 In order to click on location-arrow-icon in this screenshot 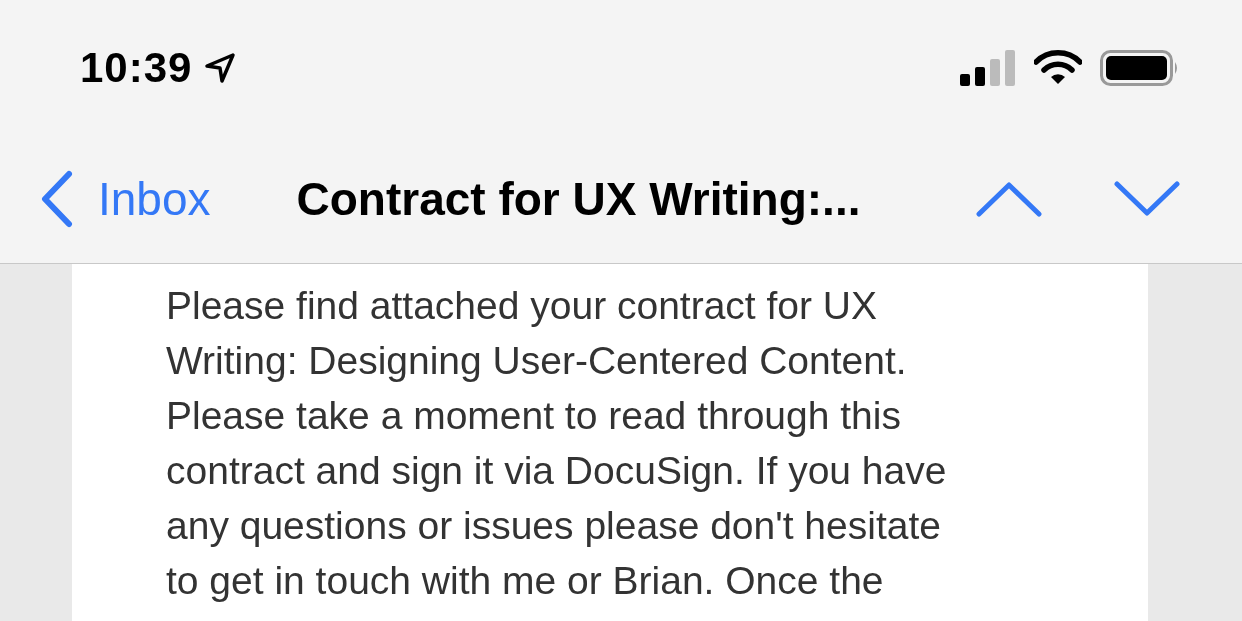, I will do `click(220, 67)`.